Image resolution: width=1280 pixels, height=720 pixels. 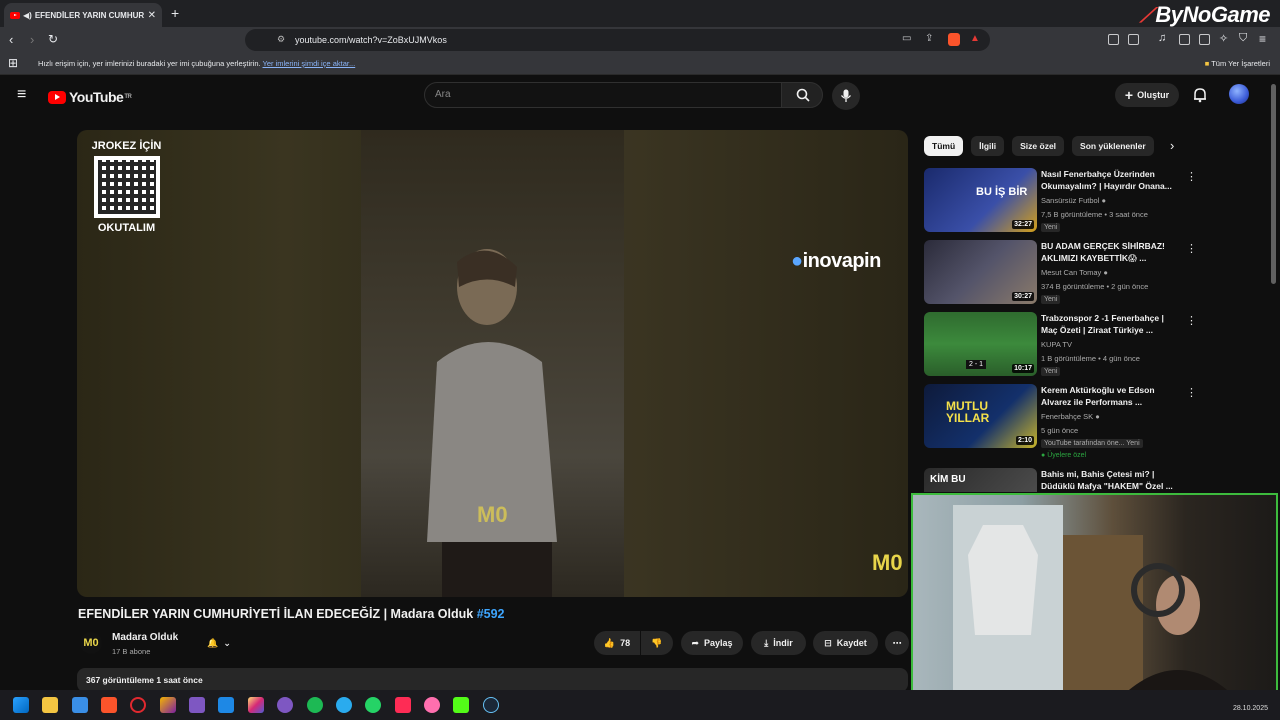 What do you see at coordinates (15, 15) in the screenshot?
I see `youtube-favicon-icon` at bounding box center [15, 15].